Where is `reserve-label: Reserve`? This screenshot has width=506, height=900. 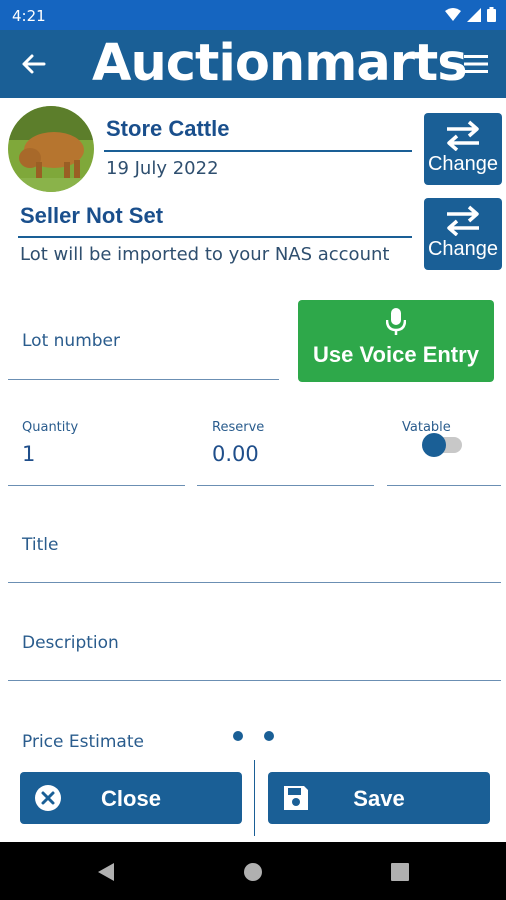
reserve-label: Reserve is located at coordinates (238, 427).